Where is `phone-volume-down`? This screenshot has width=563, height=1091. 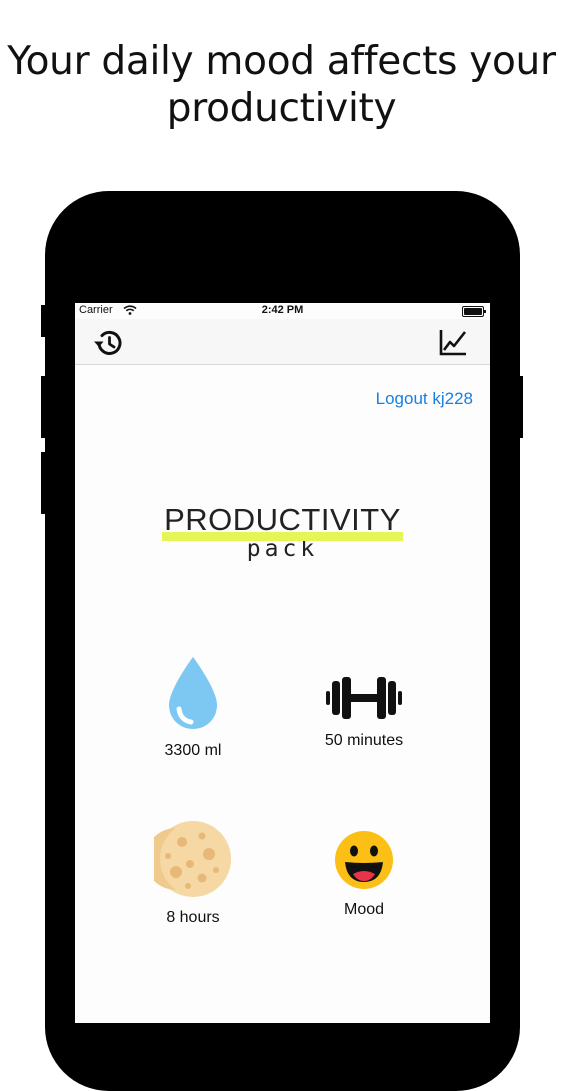
phone-volume-down is located at coordinates (44, 483).